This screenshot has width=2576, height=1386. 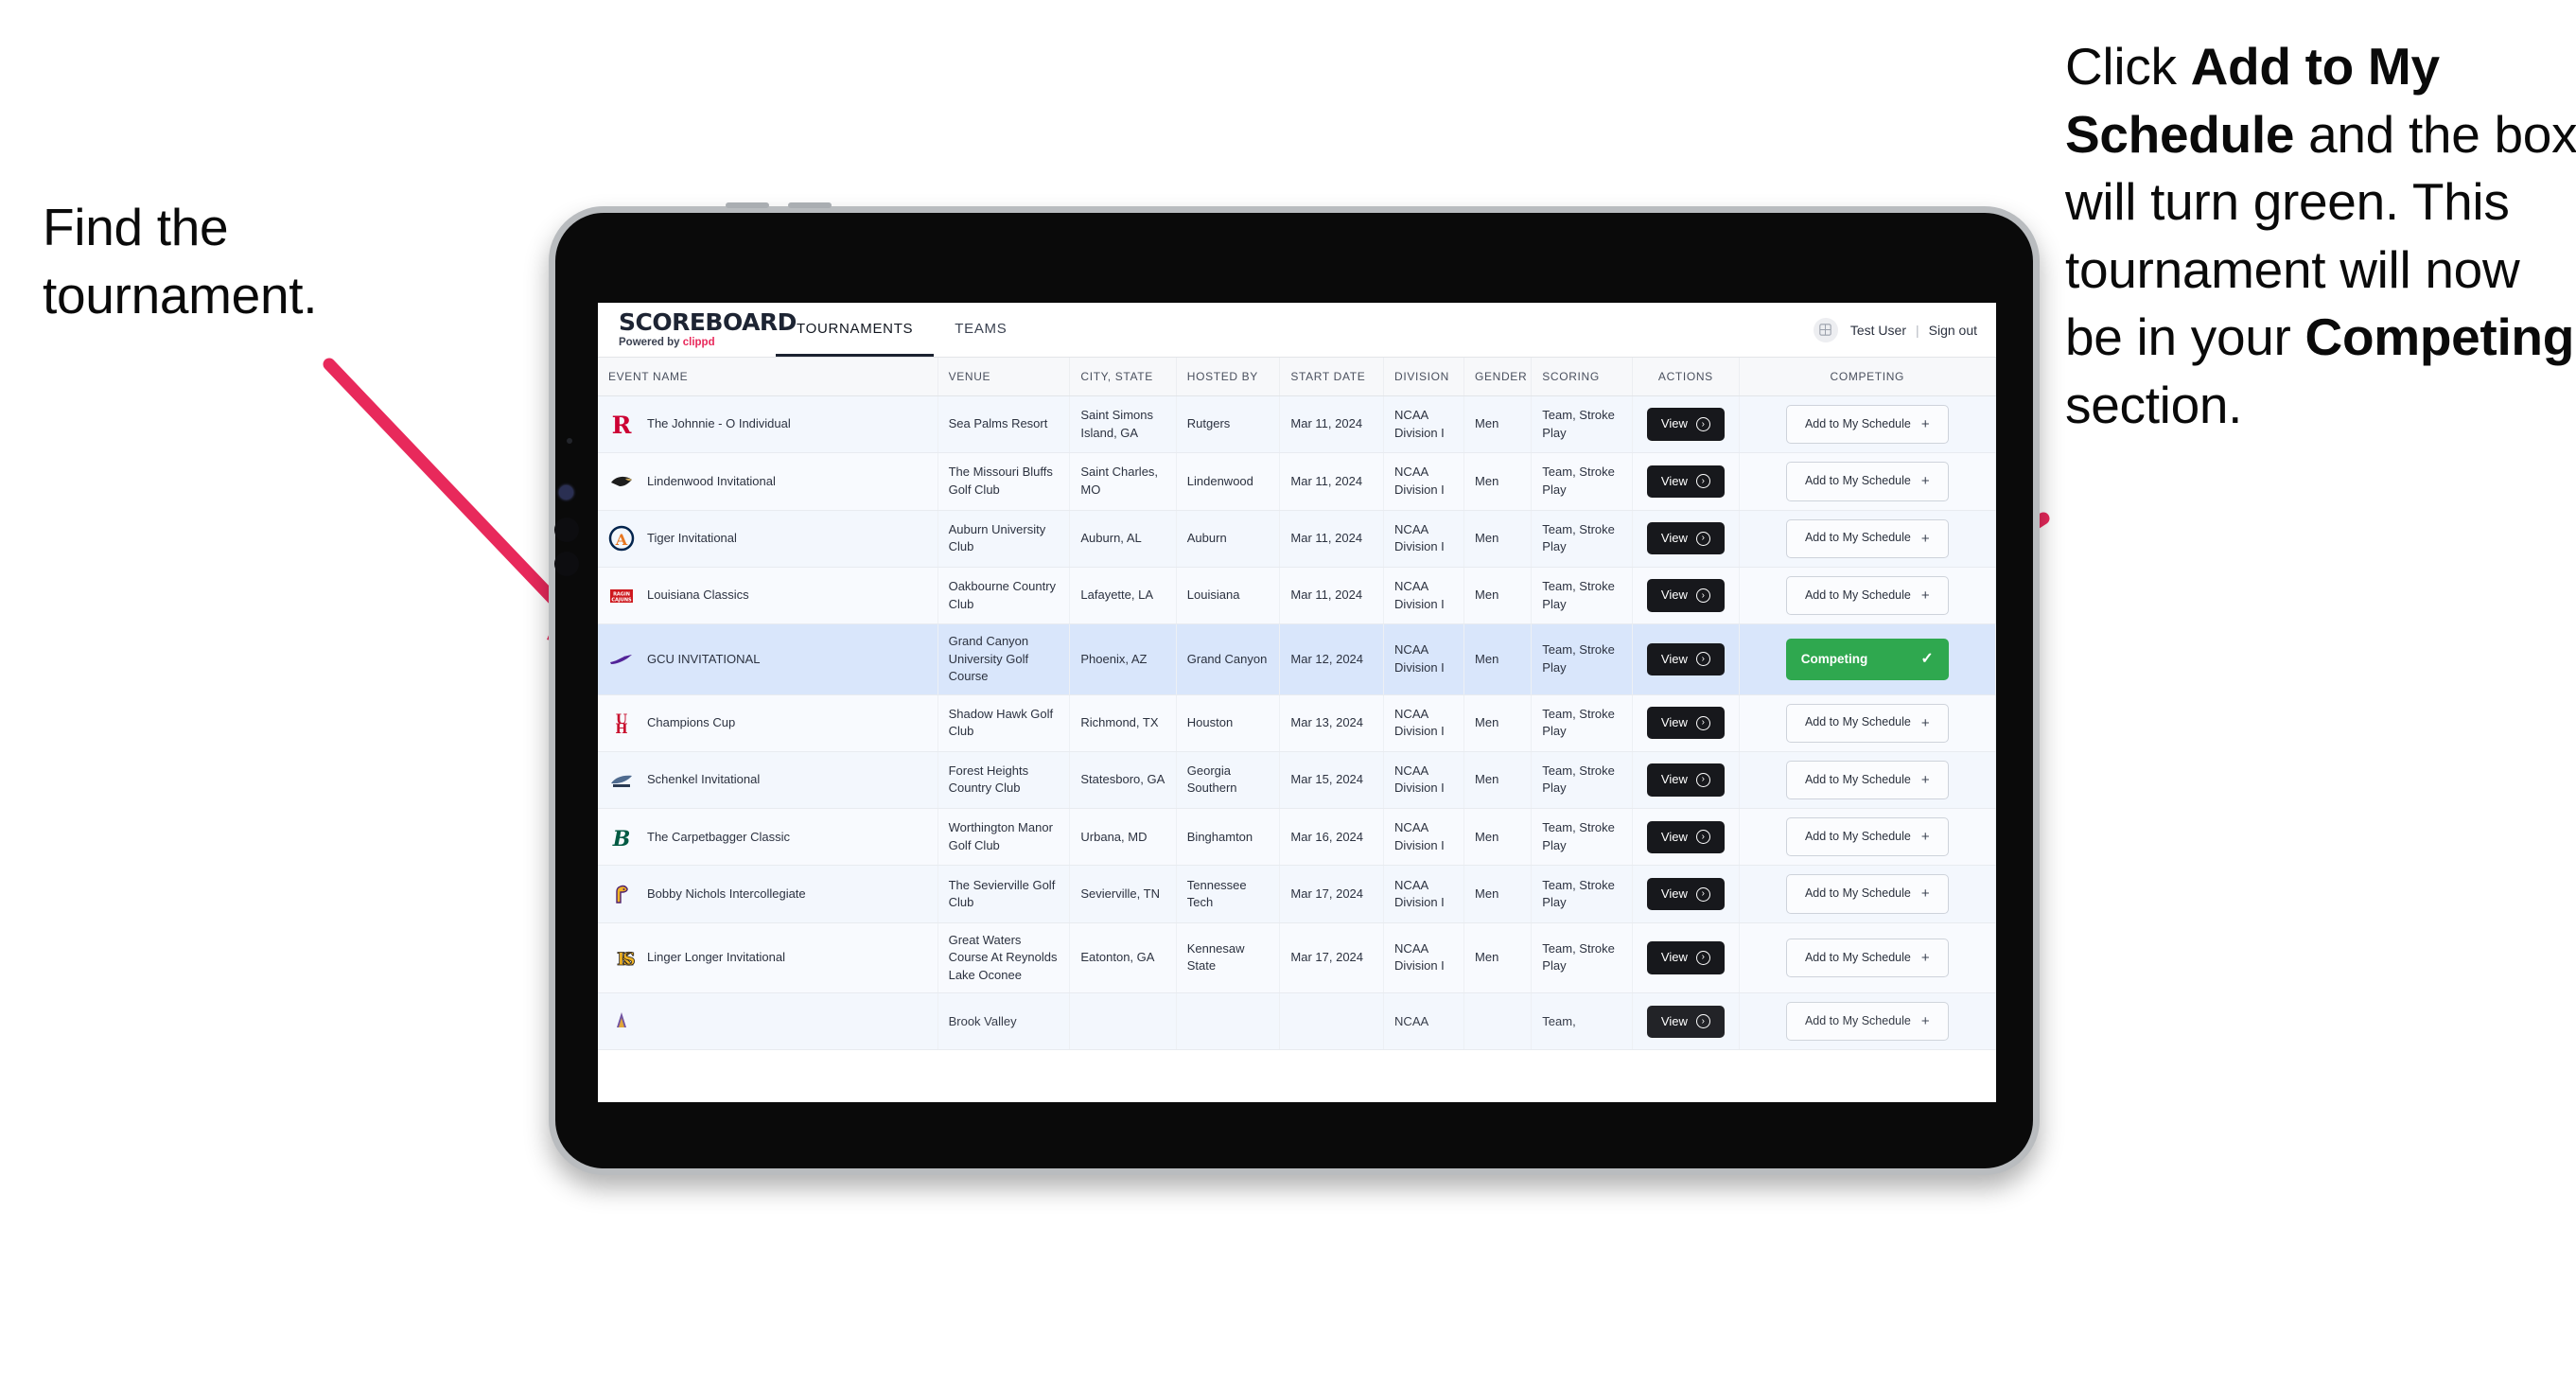 I want to click on annotation-find-tournament: Find the tournament., so click(x=246, y=261).